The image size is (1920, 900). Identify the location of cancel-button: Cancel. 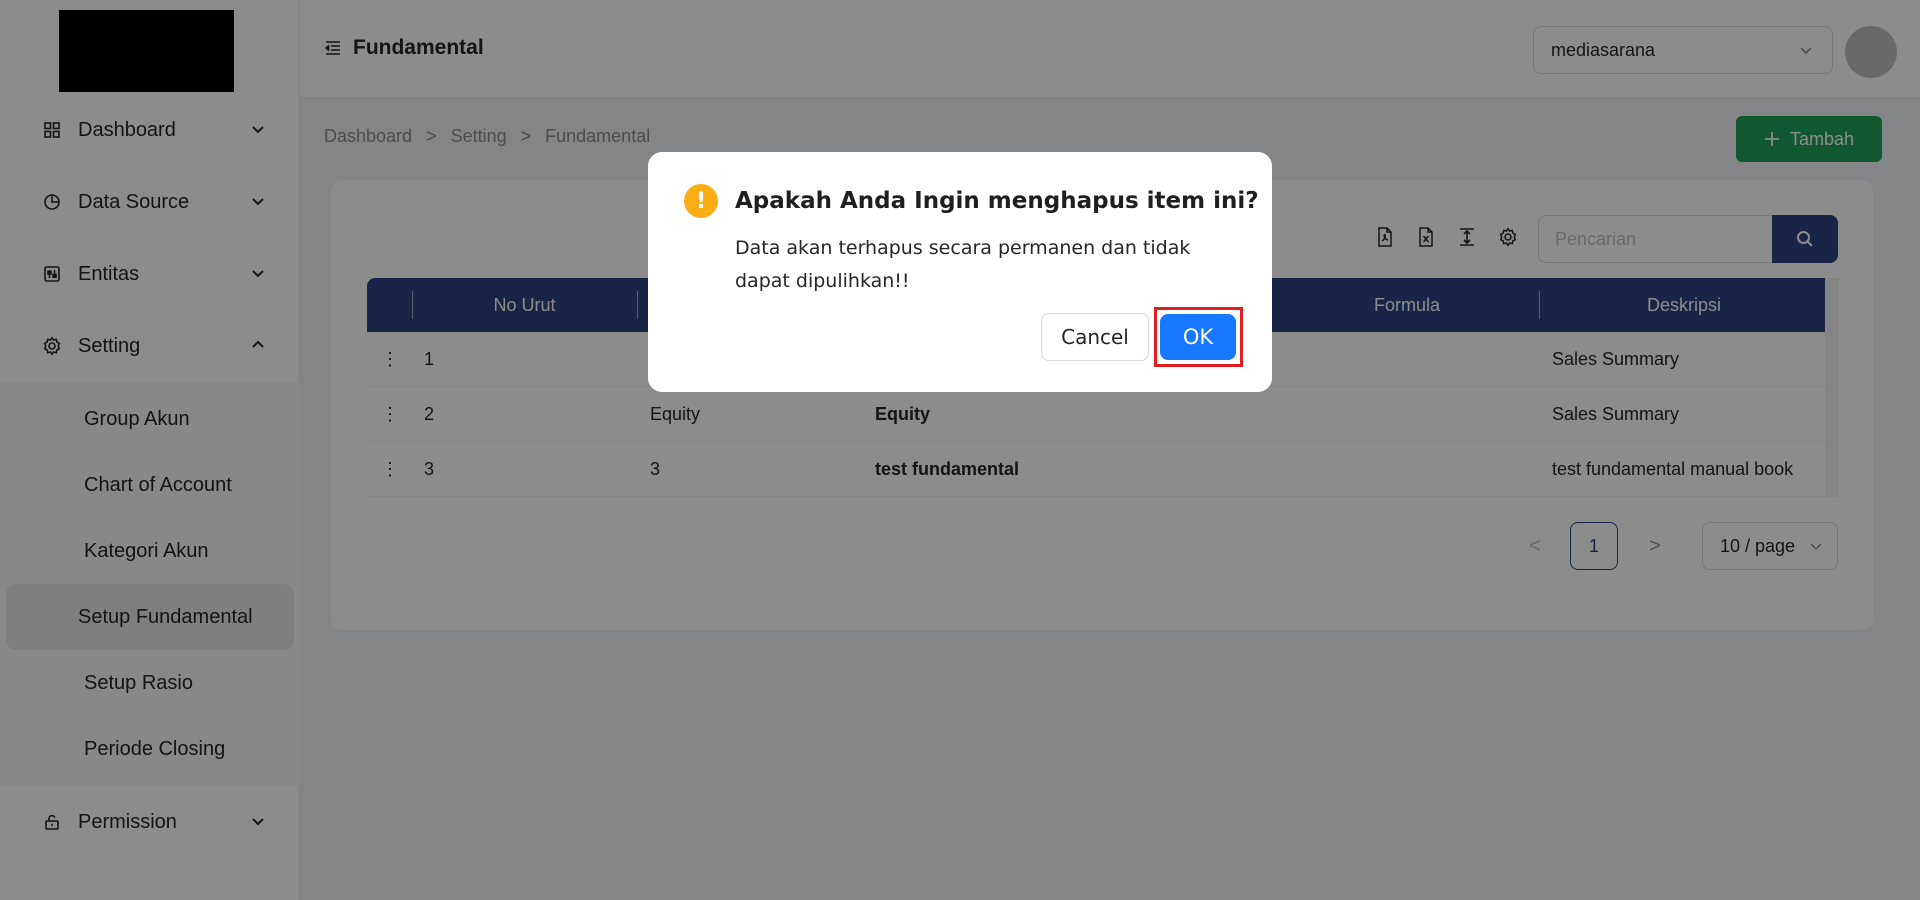
(1095, 337).